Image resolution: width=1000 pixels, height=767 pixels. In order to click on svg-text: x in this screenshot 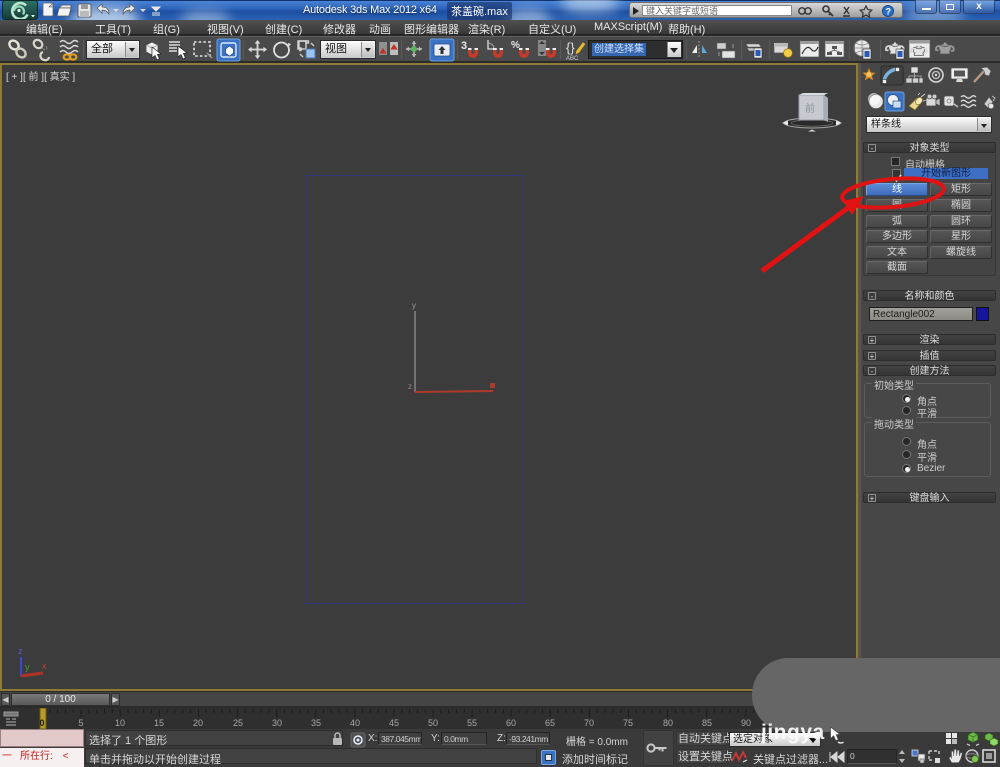, I will do `click(44, 666)`.